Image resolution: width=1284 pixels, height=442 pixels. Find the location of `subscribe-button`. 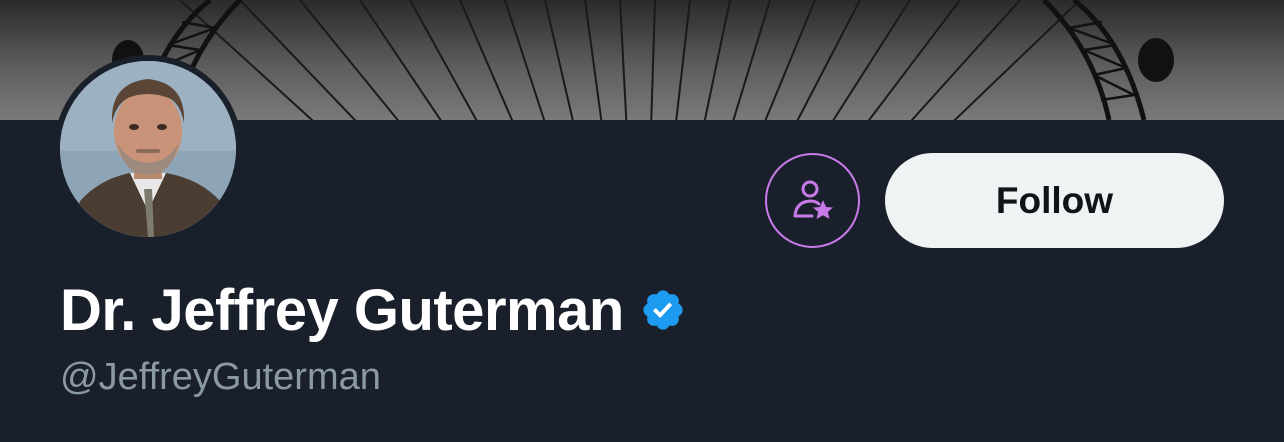

subscribe-button is located at coordinates (812, 200).